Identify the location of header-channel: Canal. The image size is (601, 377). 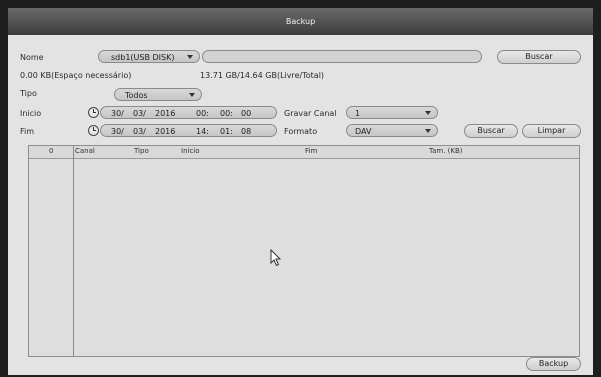
(85, 151).